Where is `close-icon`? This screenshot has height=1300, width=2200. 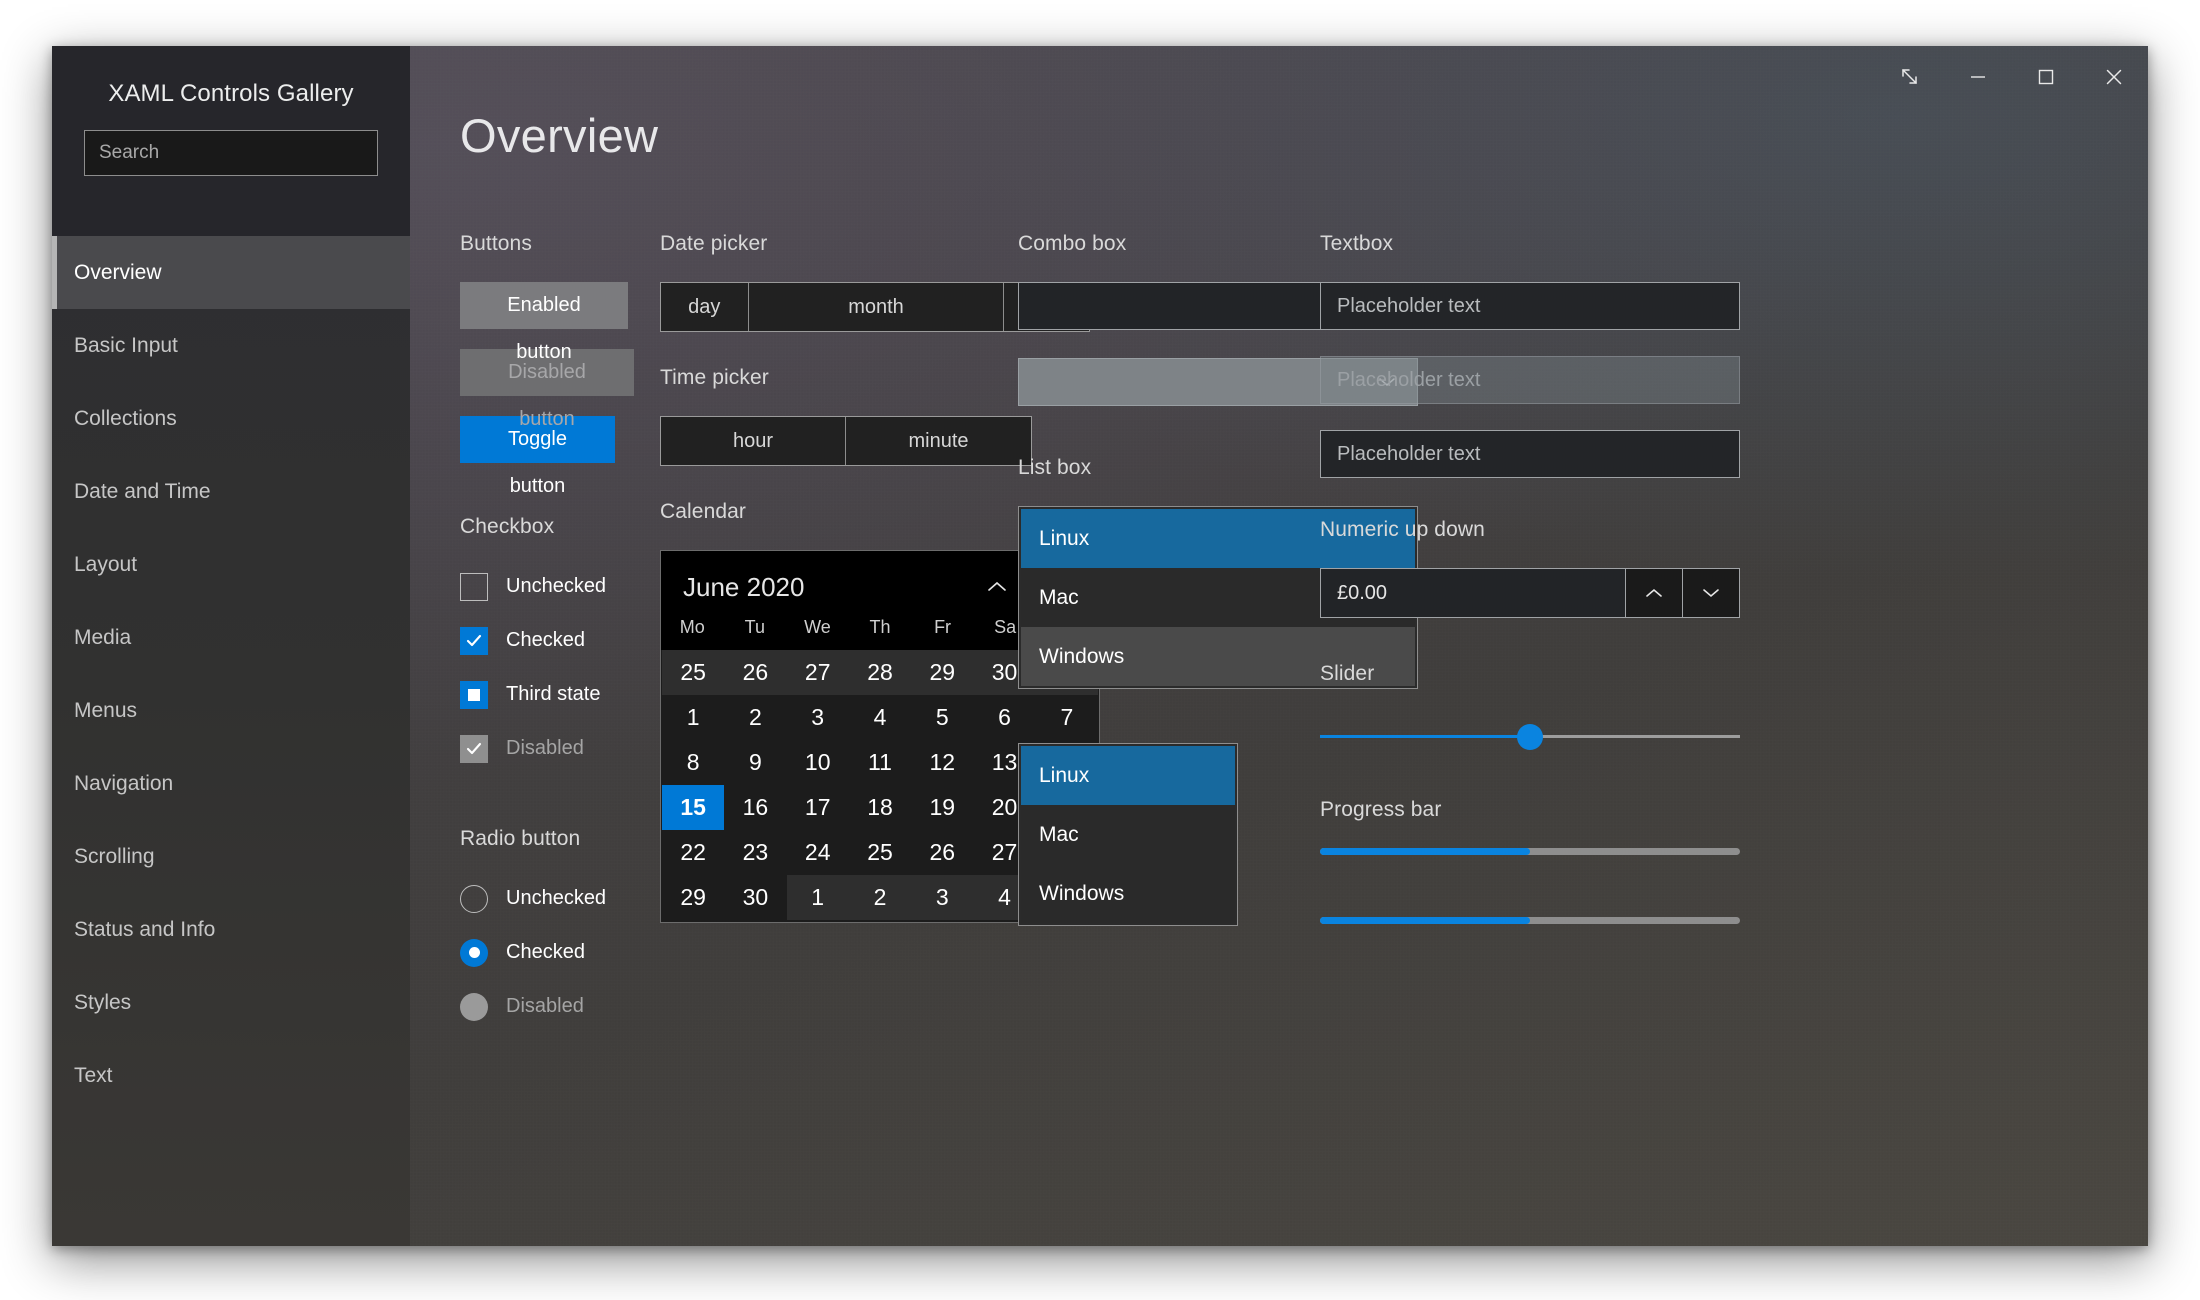 close-icon is located at coordinates (2114, 77).